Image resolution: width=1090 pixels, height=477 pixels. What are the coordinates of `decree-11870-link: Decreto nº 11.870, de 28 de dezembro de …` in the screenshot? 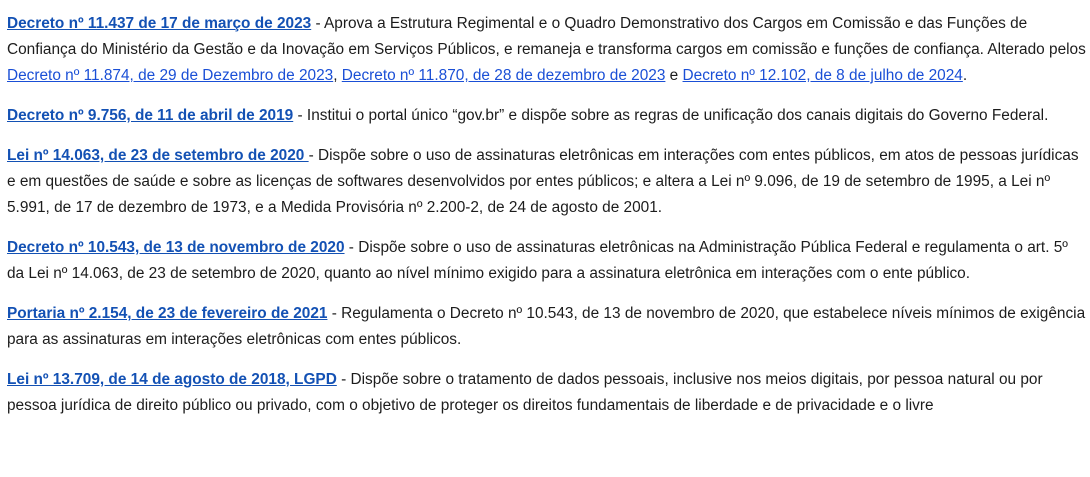 It's located at (504, 75).